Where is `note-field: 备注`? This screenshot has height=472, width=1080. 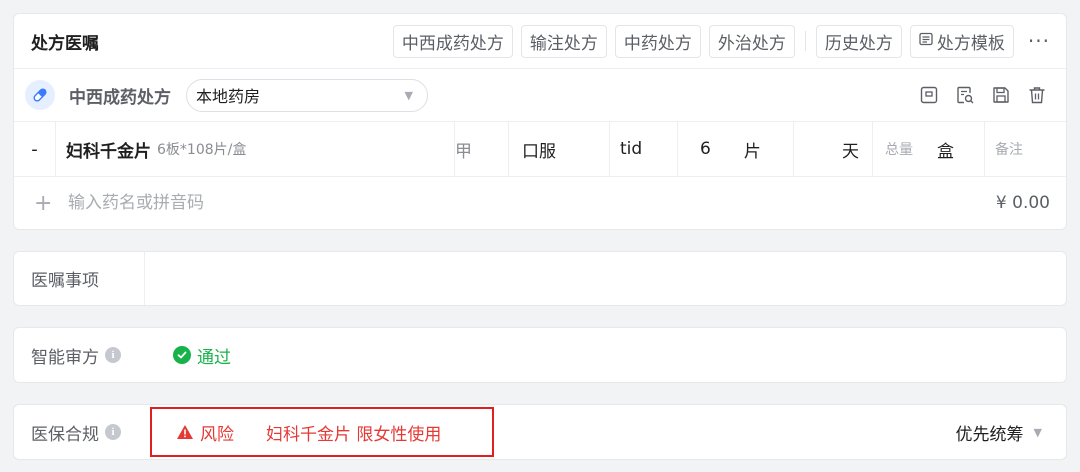 note-field: 备注 is located at coordinates (1025, 149).